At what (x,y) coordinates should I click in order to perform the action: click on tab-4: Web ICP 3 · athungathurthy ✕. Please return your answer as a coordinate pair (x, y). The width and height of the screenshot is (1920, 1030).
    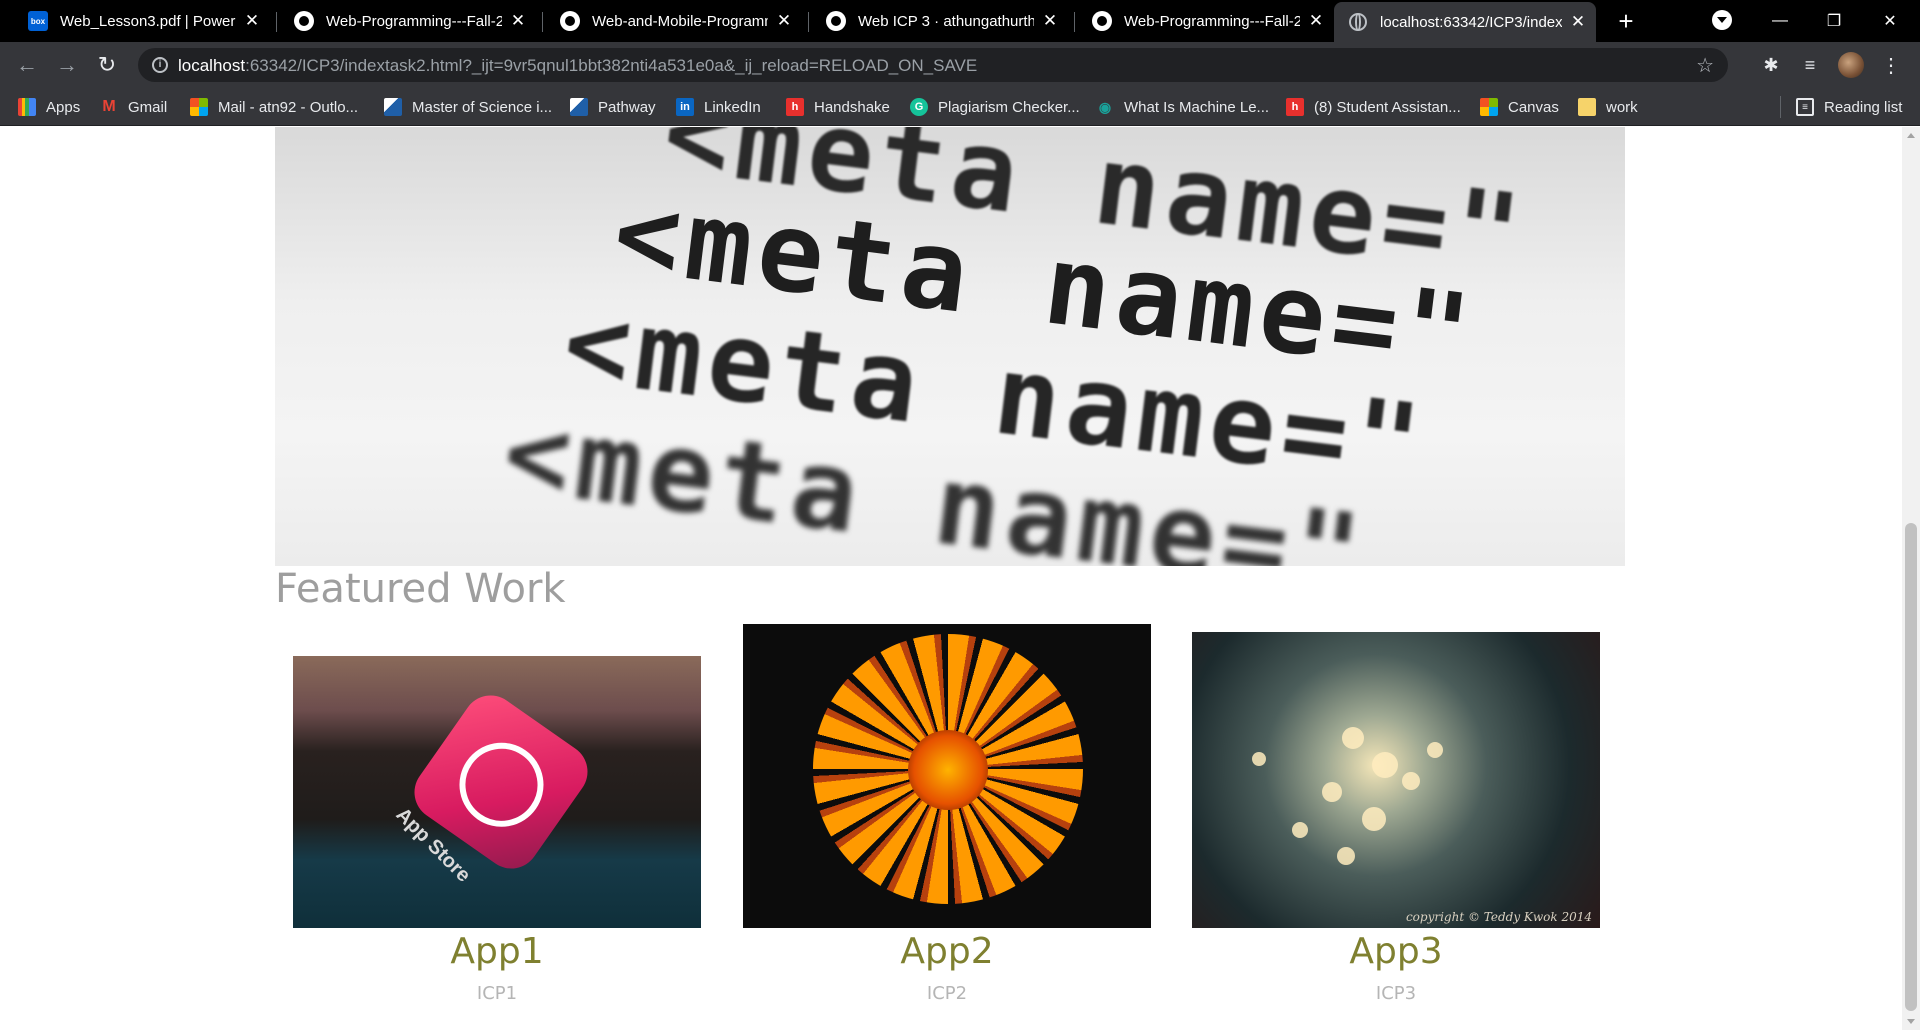
    Looking at the image, I should click on (940, 21).